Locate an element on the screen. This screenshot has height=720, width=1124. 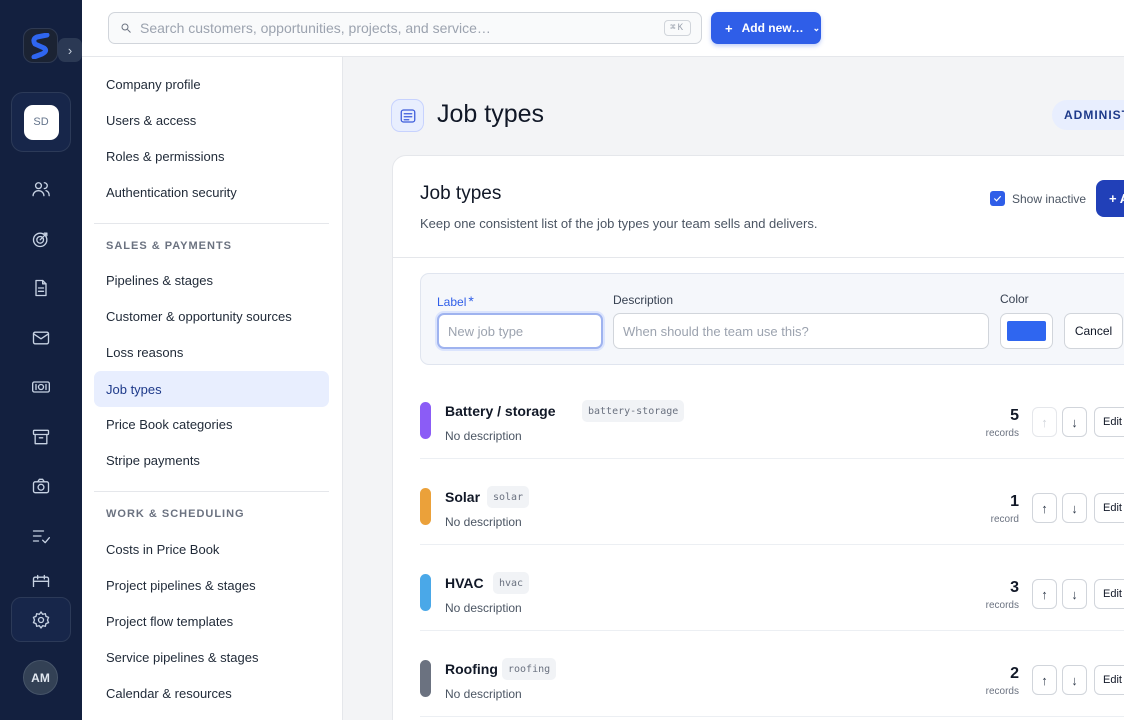
calendar-icon is located at coordinates (41, 580).